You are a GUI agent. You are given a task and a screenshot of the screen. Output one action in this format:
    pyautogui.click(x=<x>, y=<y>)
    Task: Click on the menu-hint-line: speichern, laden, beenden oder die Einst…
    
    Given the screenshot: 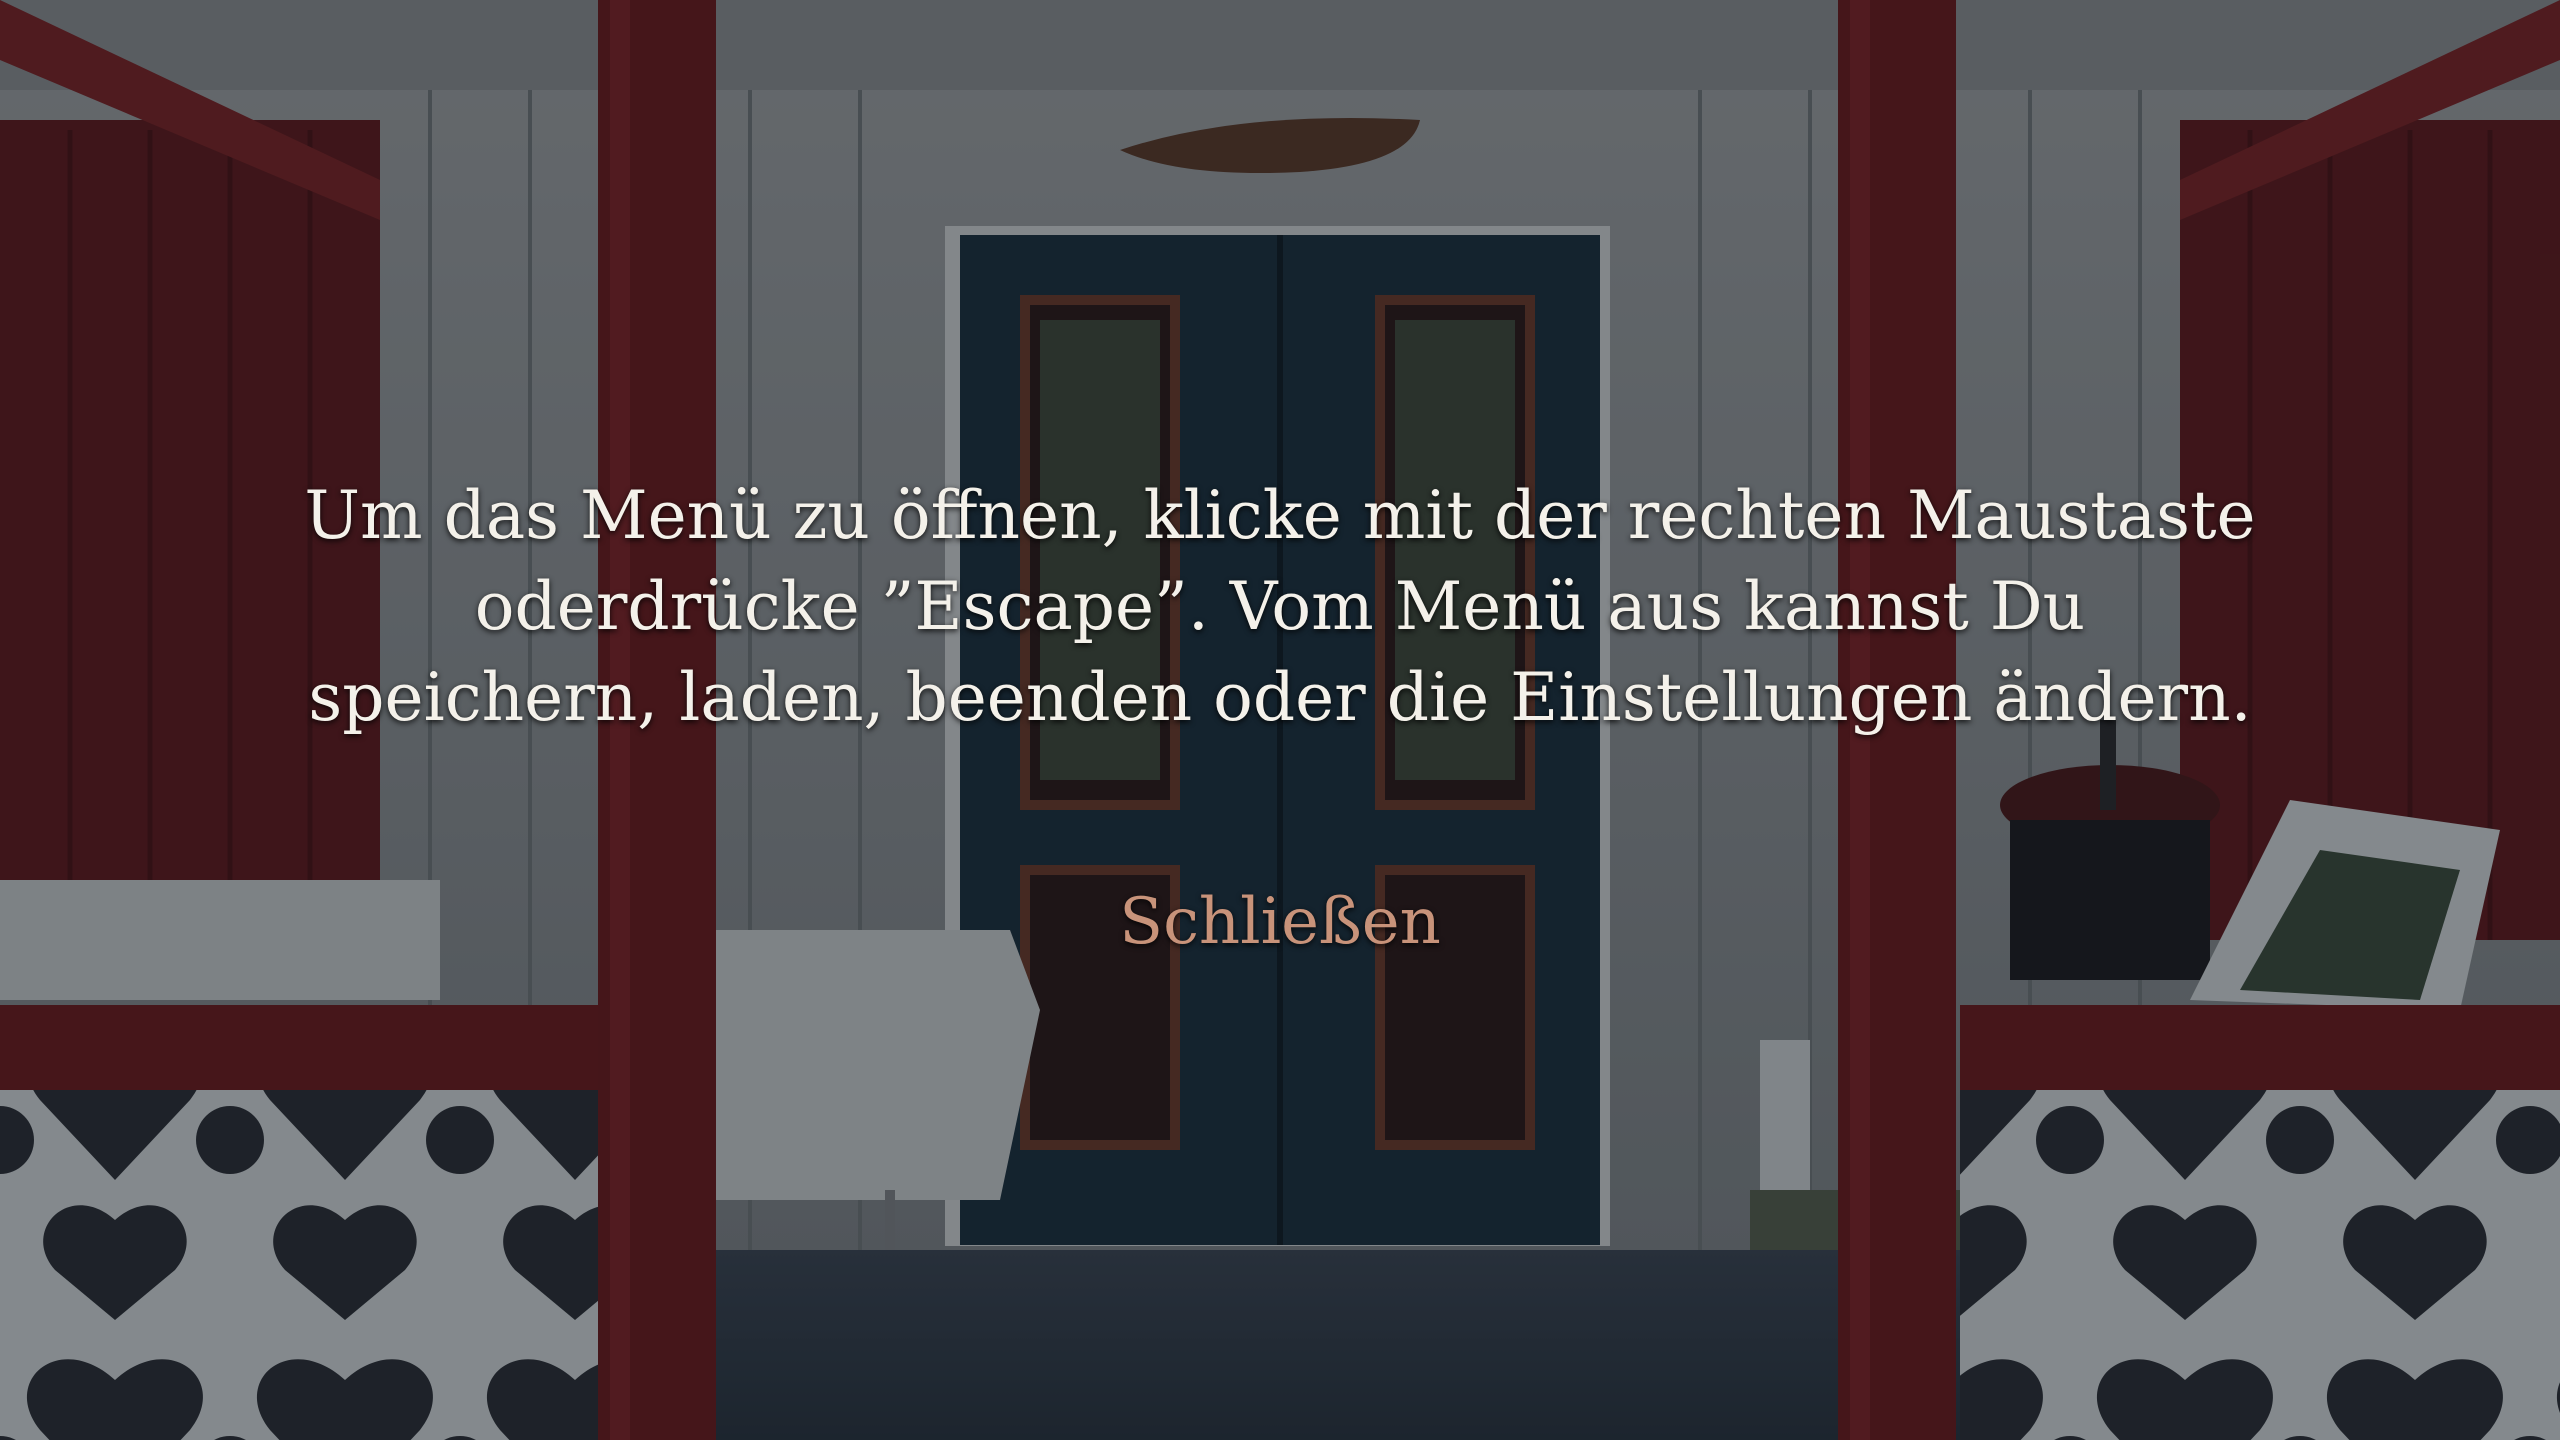 What is the action you would take?
    pyautogui.click(x=1280, y=697)
    